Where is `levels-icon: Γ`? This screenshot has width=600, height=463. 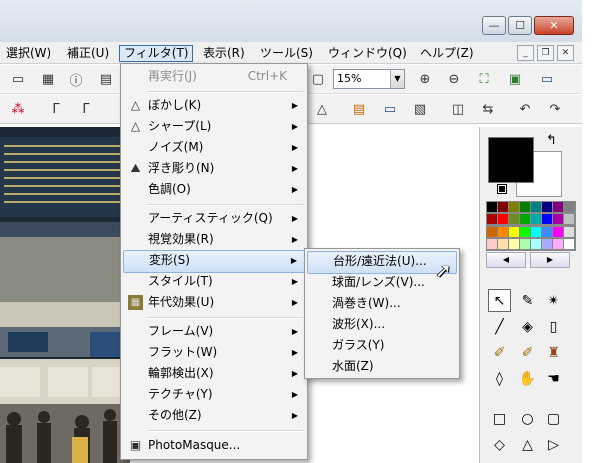
levels-icon: Γ is located at coordinates (56, 109).